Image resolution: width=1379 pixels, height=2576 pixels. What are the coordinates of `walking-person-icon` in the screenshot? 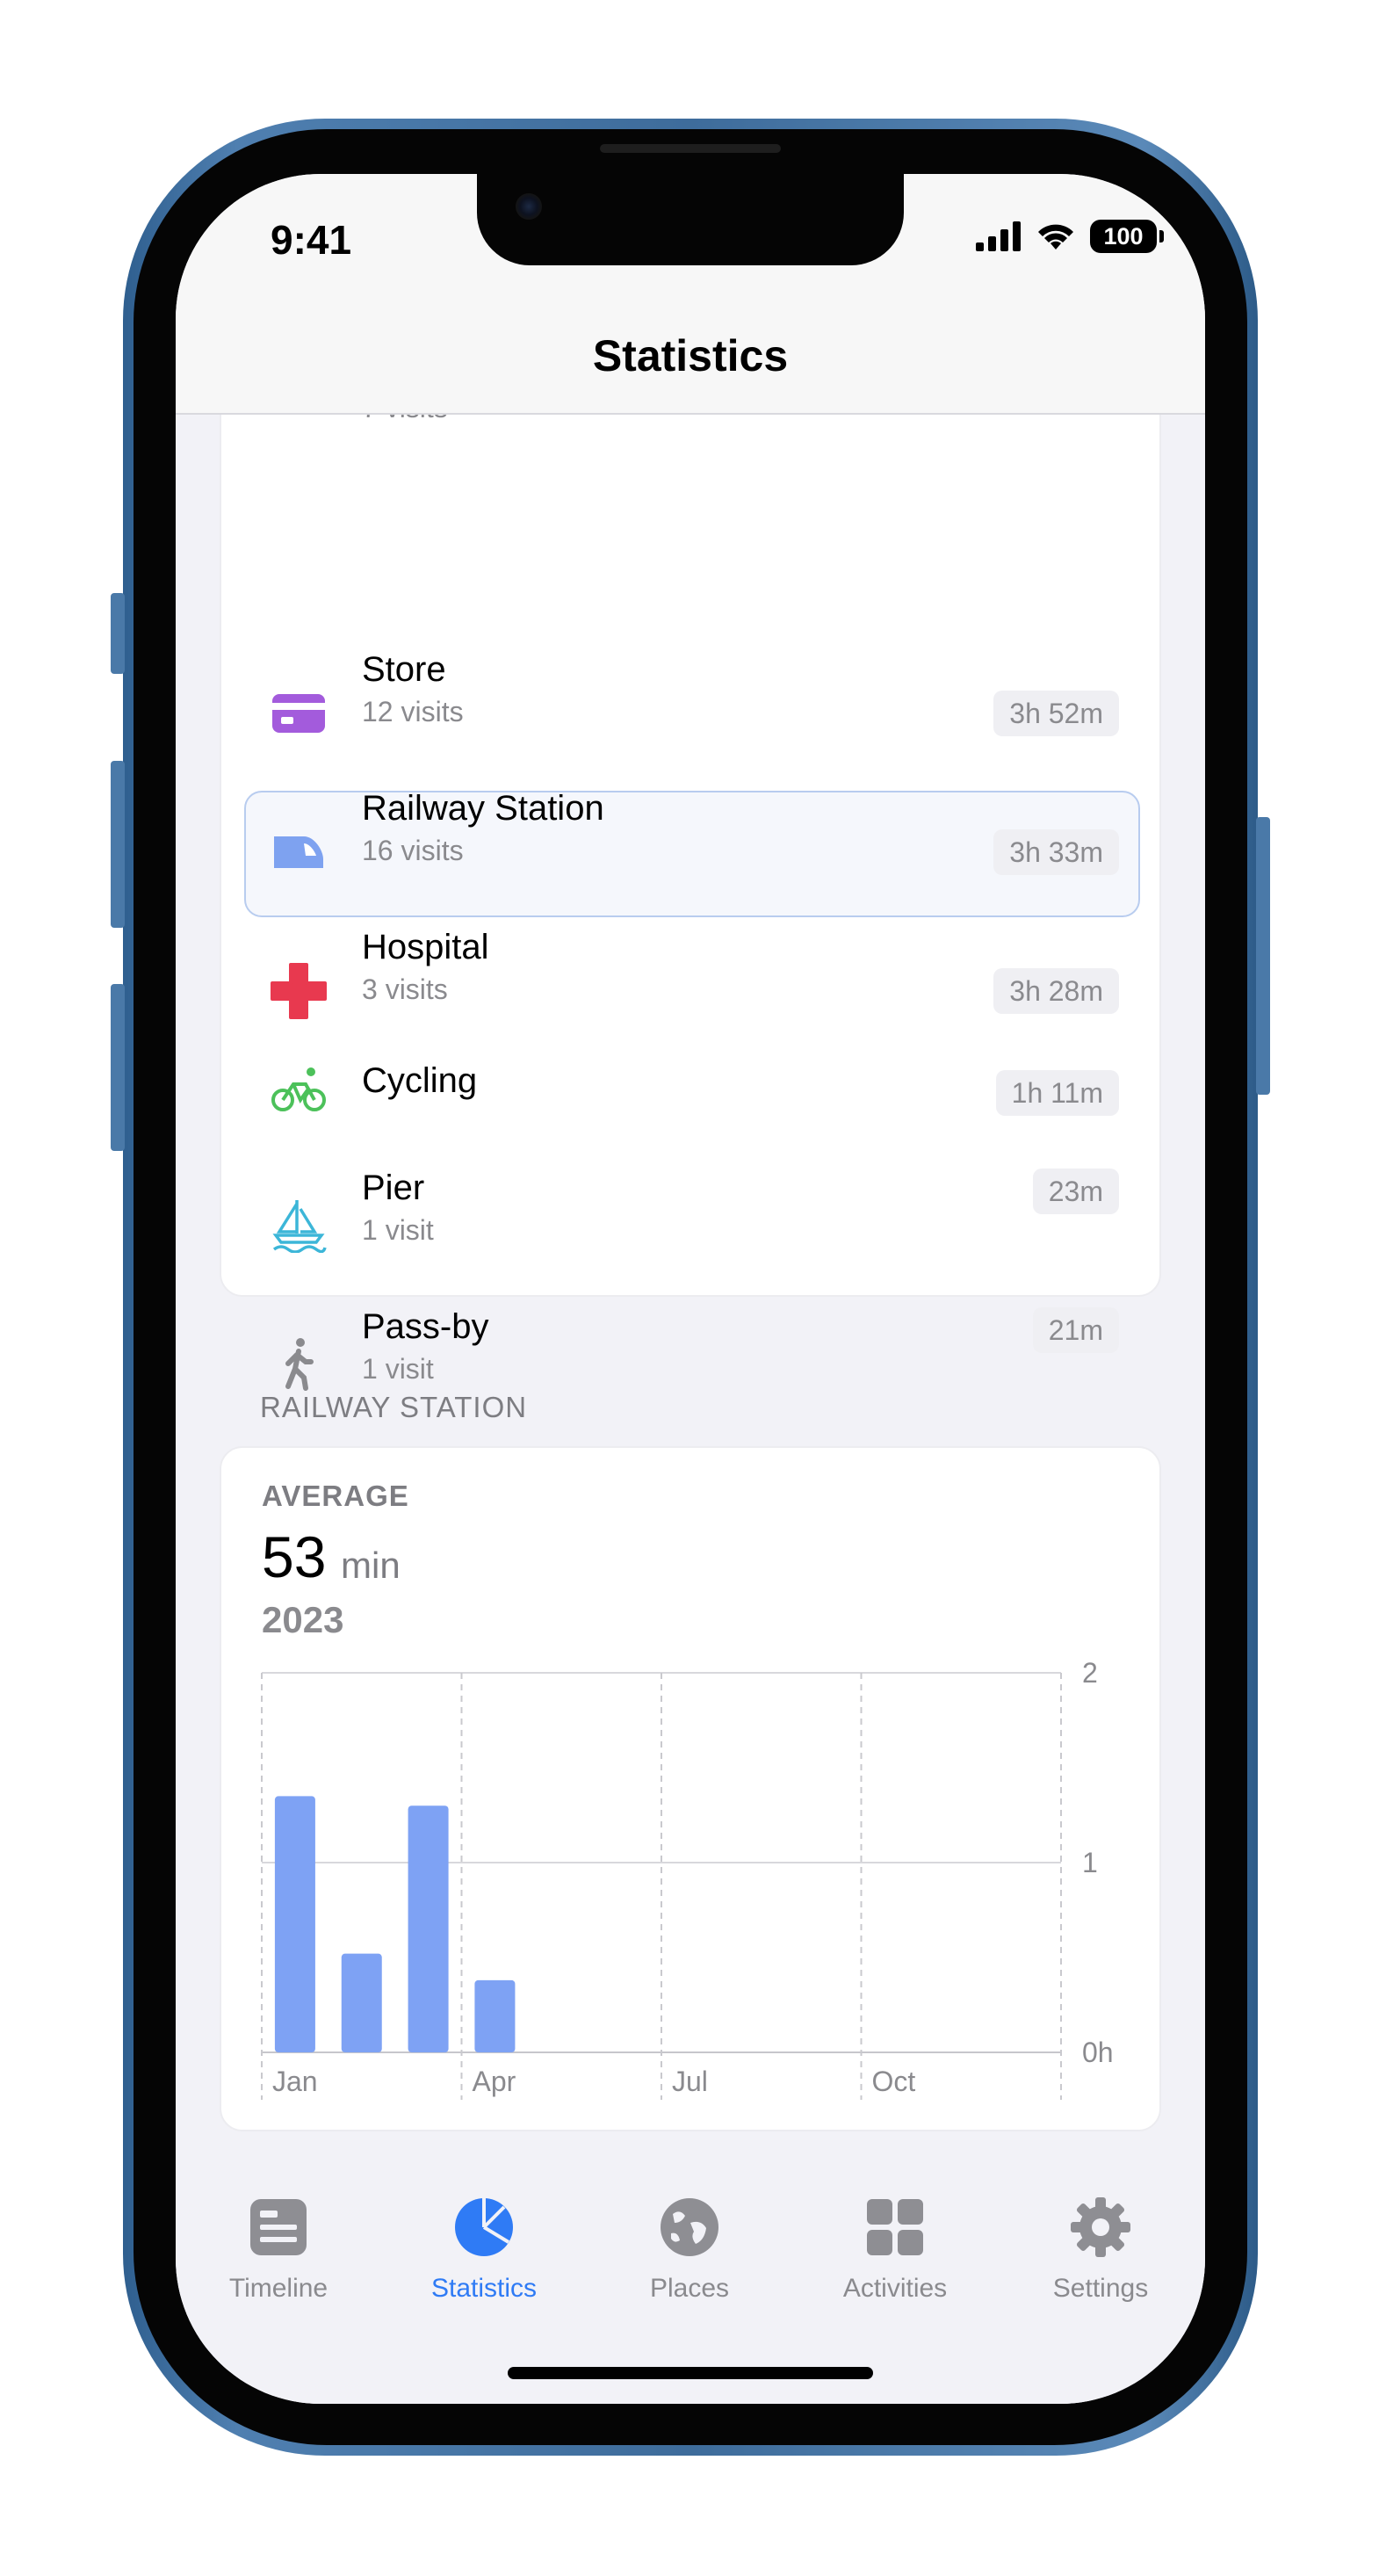 It's located at (299, 1363).